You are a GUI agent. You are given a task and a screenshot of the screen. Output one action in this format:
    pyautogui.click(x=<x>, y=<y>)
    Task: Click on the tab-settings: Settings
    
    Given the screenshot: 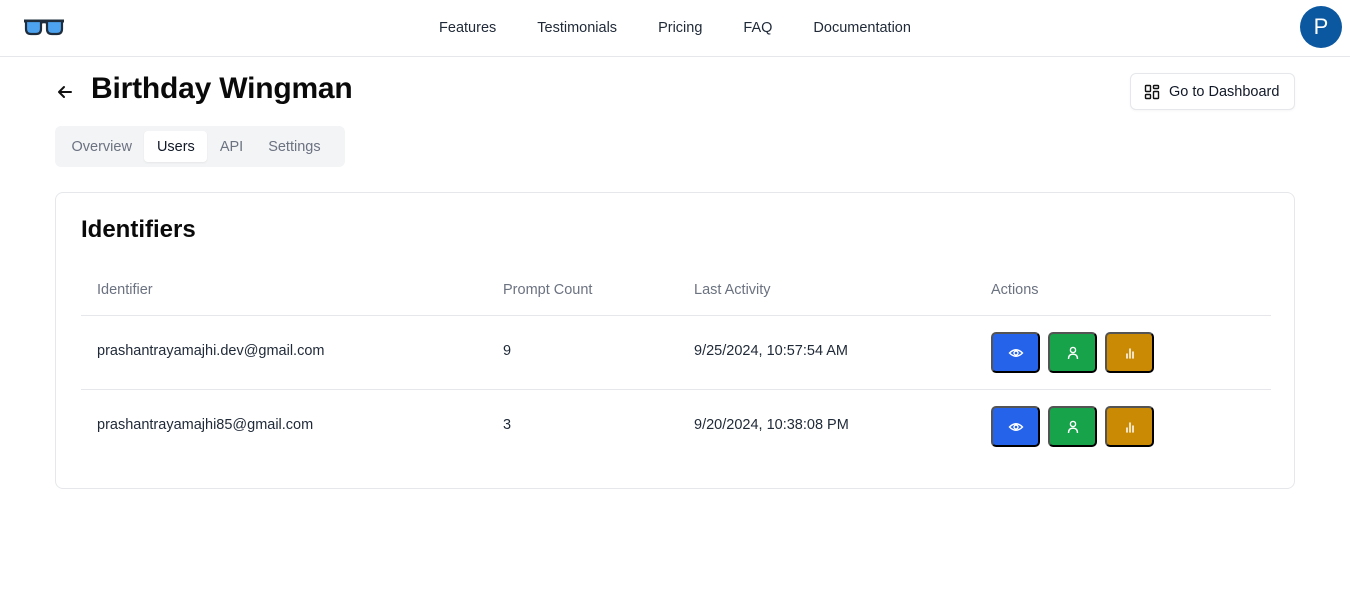 What is the action you would take?
    pyautogui.click(x=294, y=146)
    